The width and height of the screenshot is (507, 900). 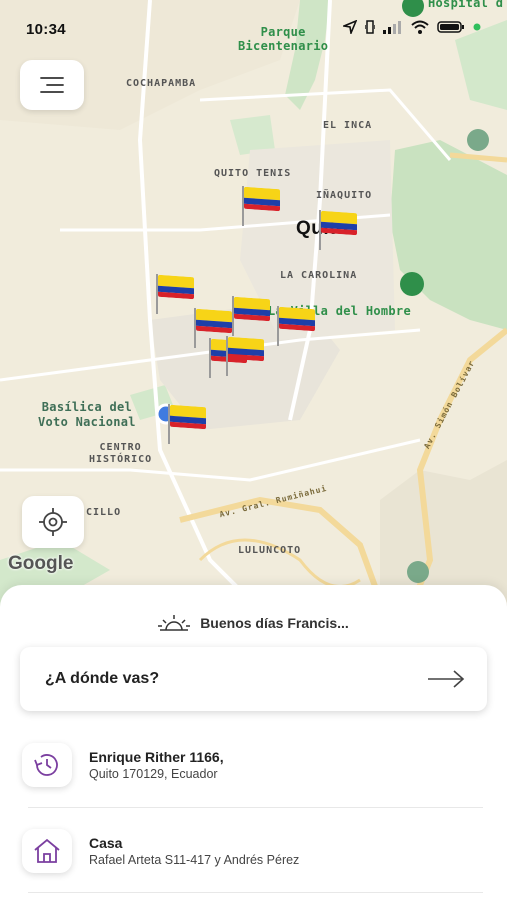 What do you see at coordinates (156, 757) in the screenshot?
I see `recent-place-title: Enrique Rither 1166,` at bounding box center [156, 757].